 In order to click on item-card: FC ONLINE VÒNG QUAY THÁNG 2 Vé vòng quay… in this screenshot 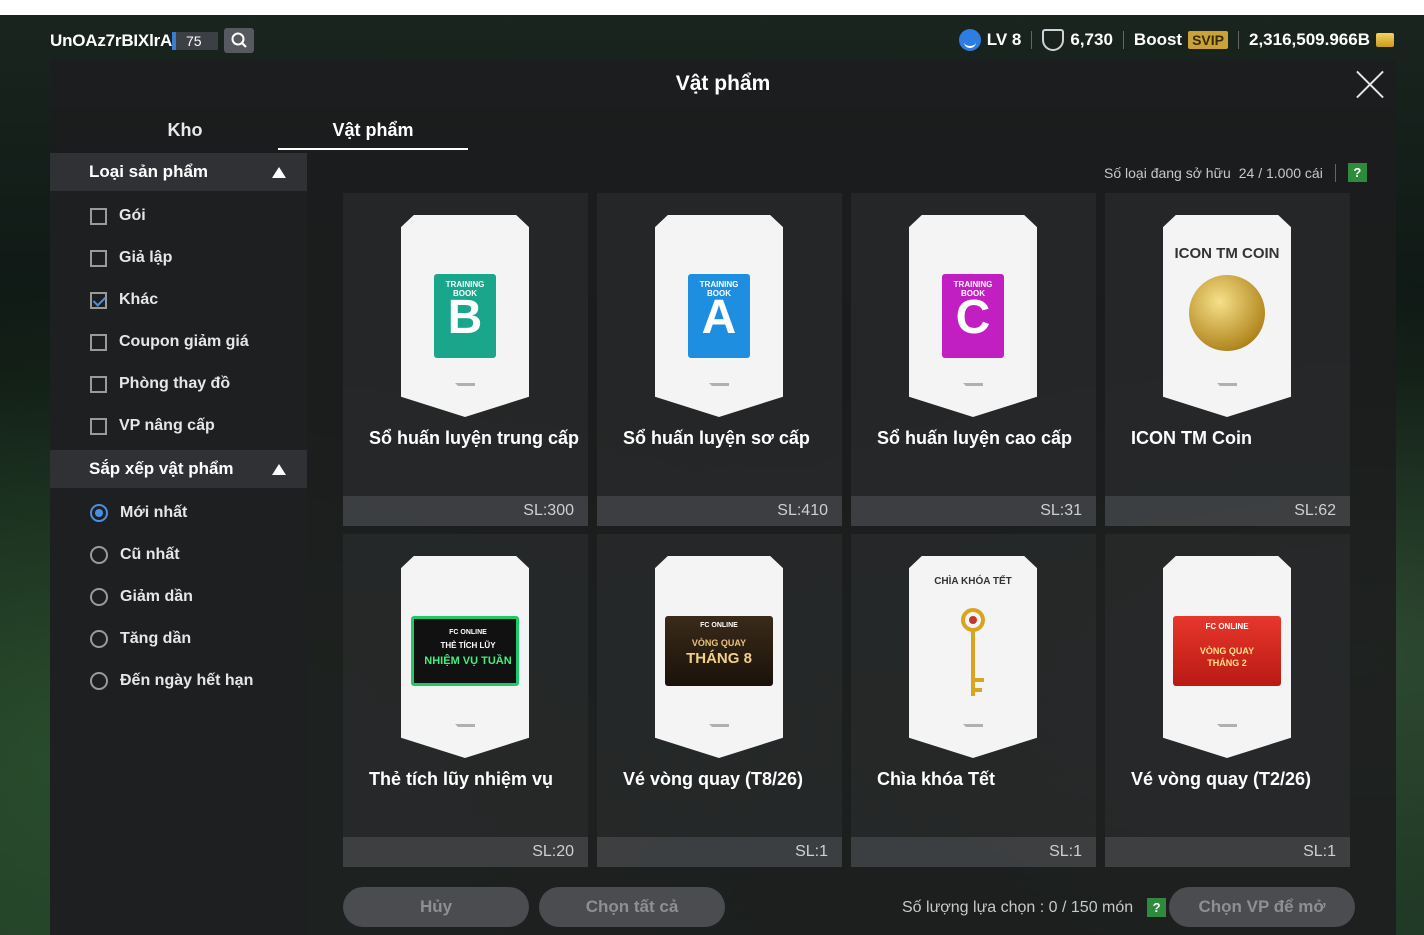, I will do `click(1227, 700)`.